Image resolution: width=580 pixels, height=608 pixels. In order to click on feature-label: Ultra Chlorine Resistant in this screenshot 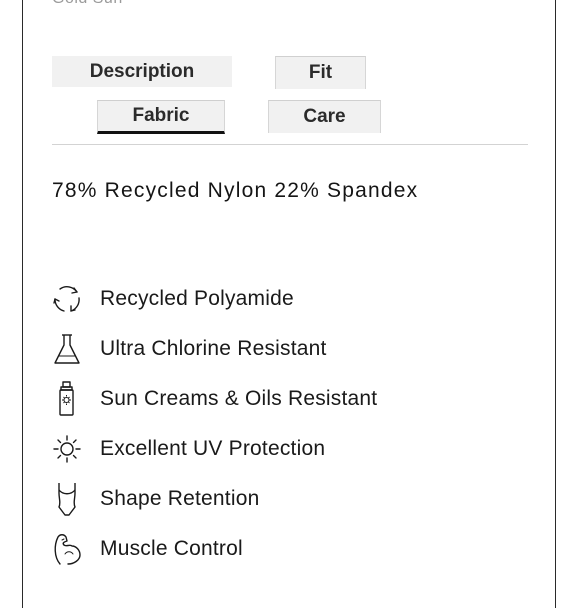, I will do `click(213, 348)`.